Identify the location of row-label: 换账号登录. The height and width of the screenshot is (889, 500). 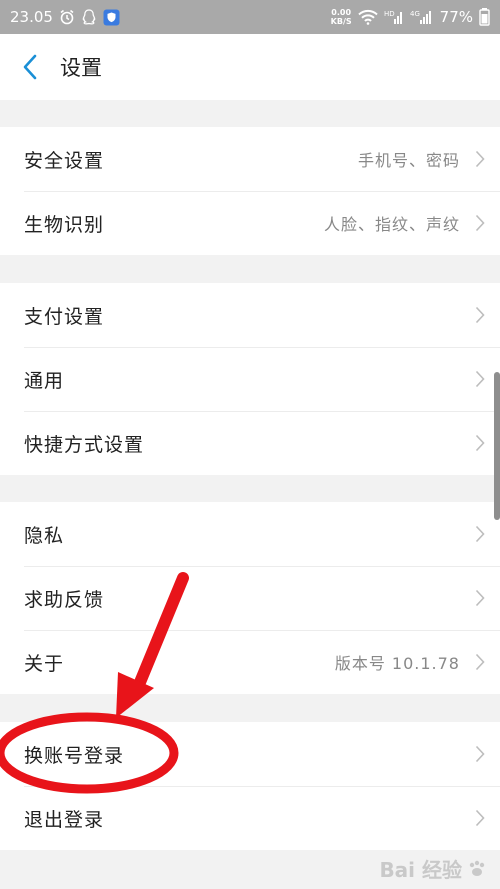
(74, 755).